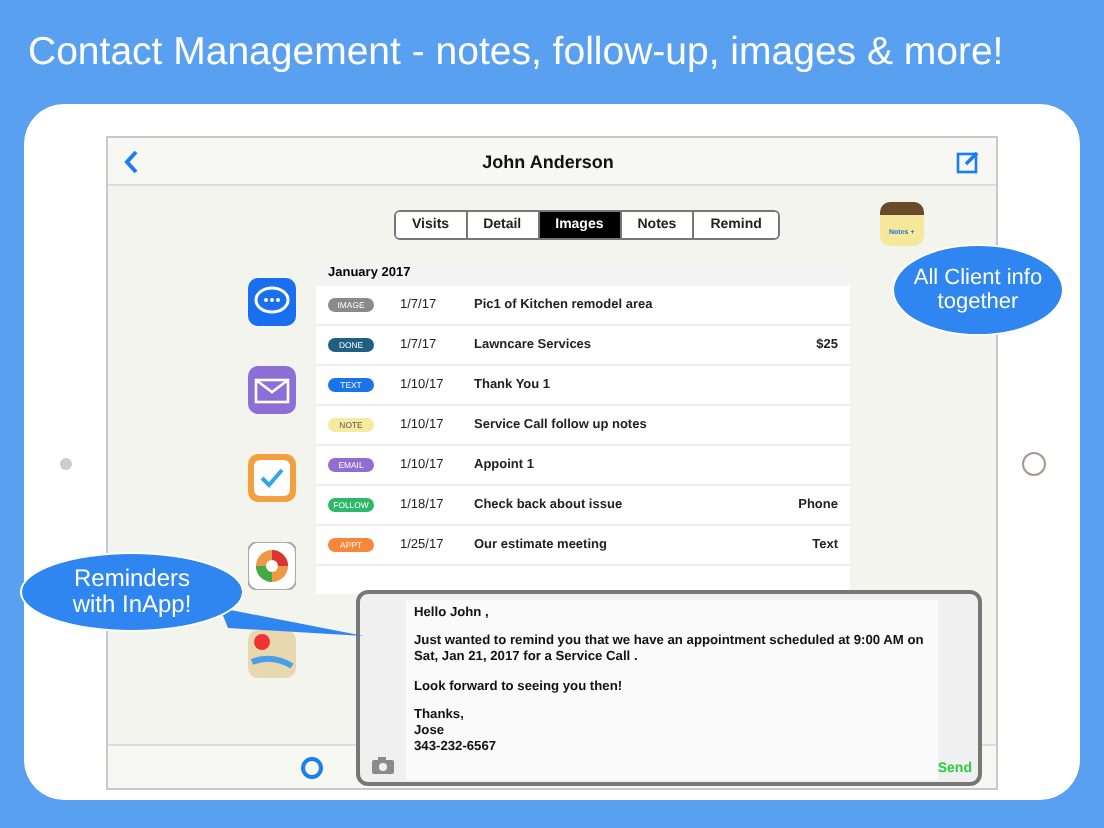 This screenshot has height=828, width=1104. Describe the element at coordinates (383, 765) in the screenshot. I see `camera-icon` at that location.